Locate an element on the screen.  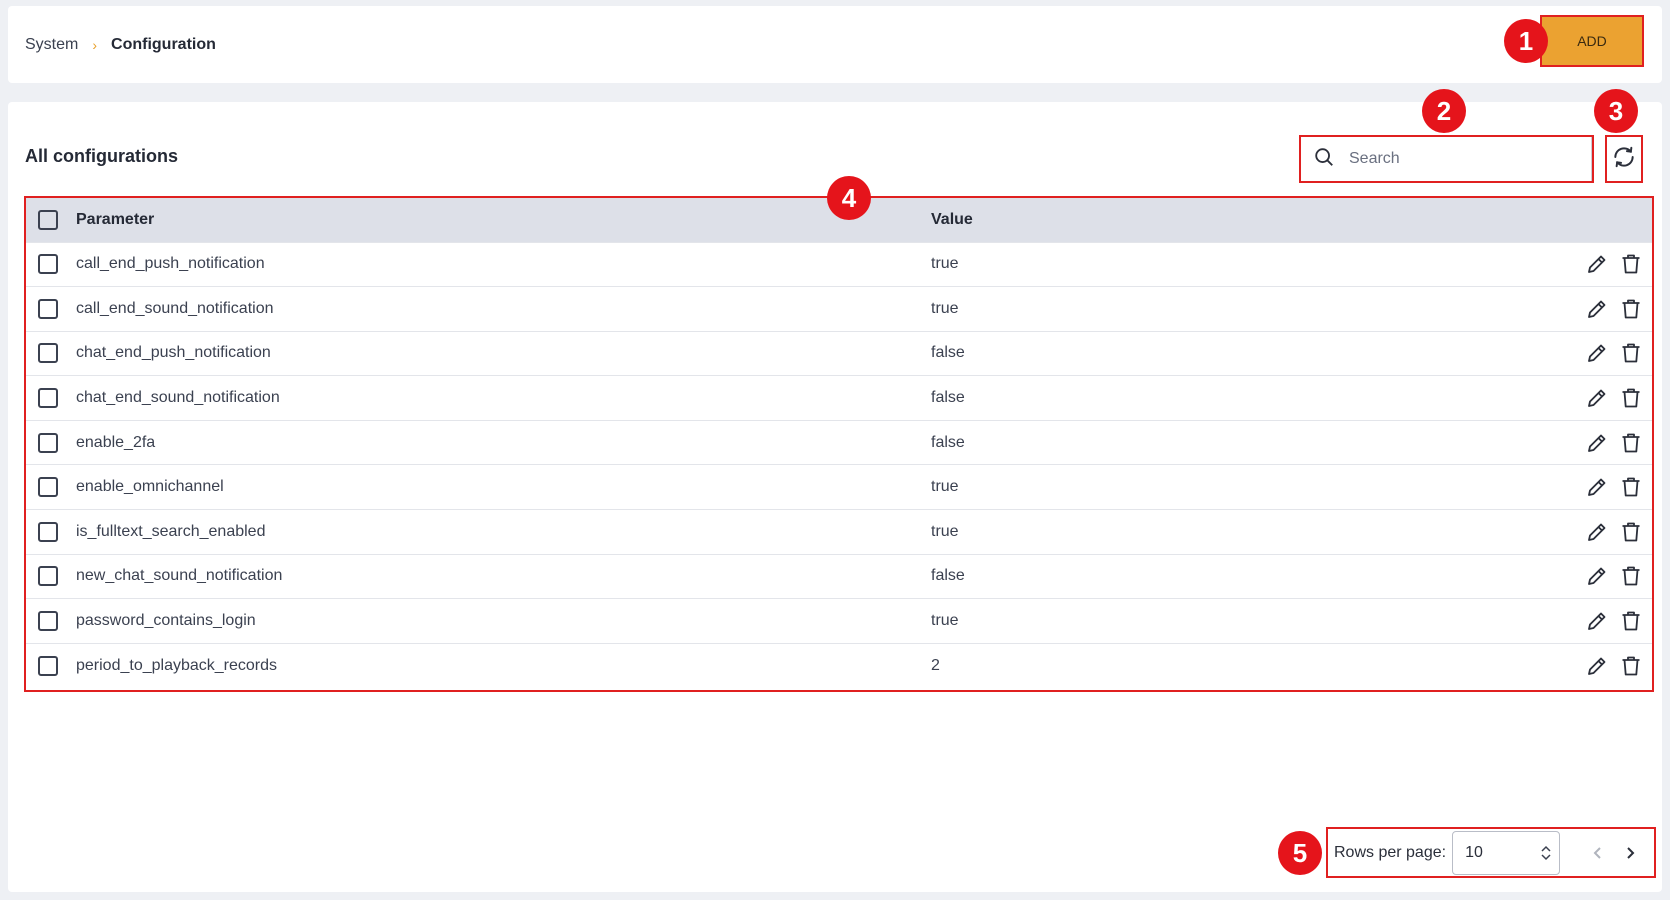
parameter-cell: new_chat_sound_notification is located at coordinates (179, 576).